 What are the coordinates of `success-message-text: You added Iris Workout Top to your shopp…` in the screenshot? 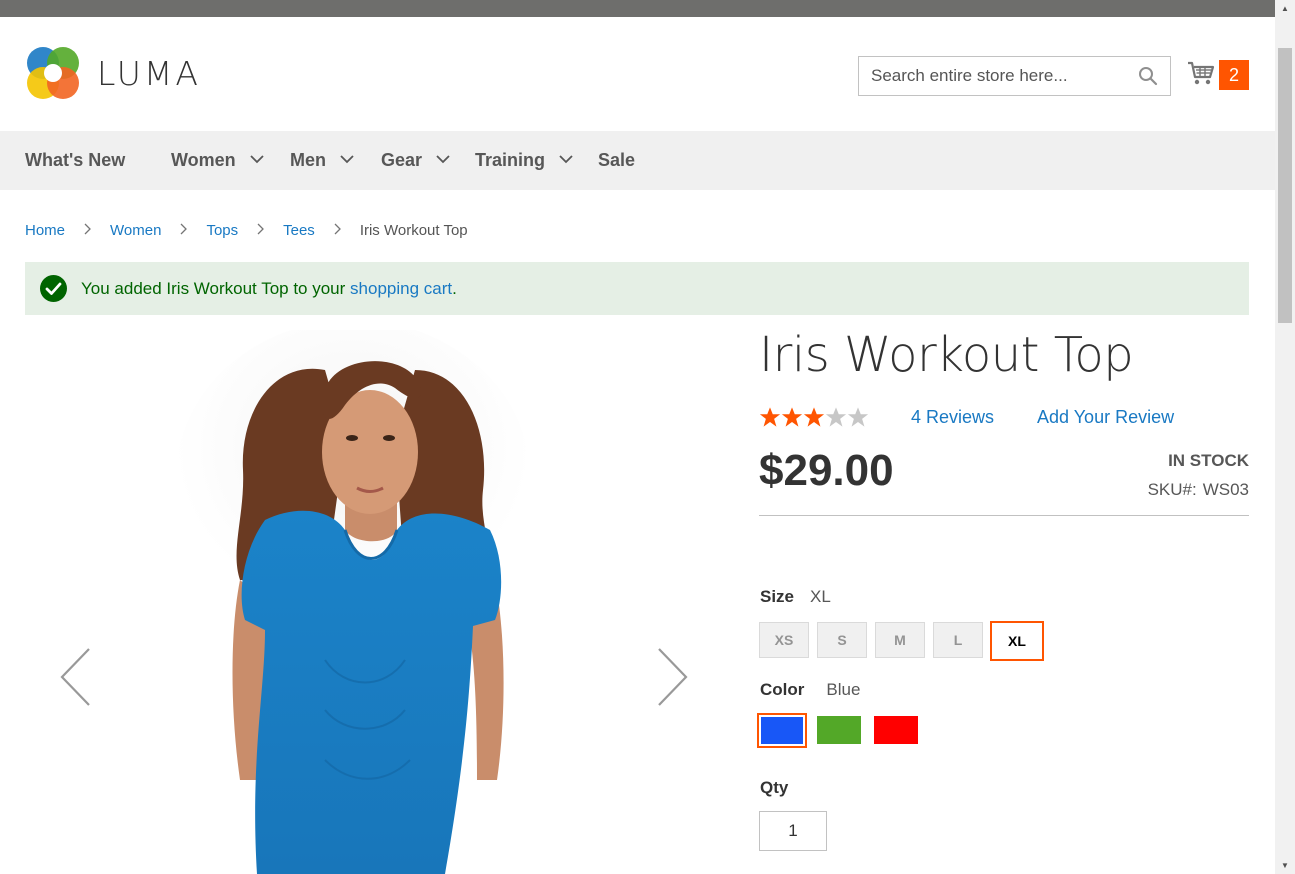 It's located at (269, 289).